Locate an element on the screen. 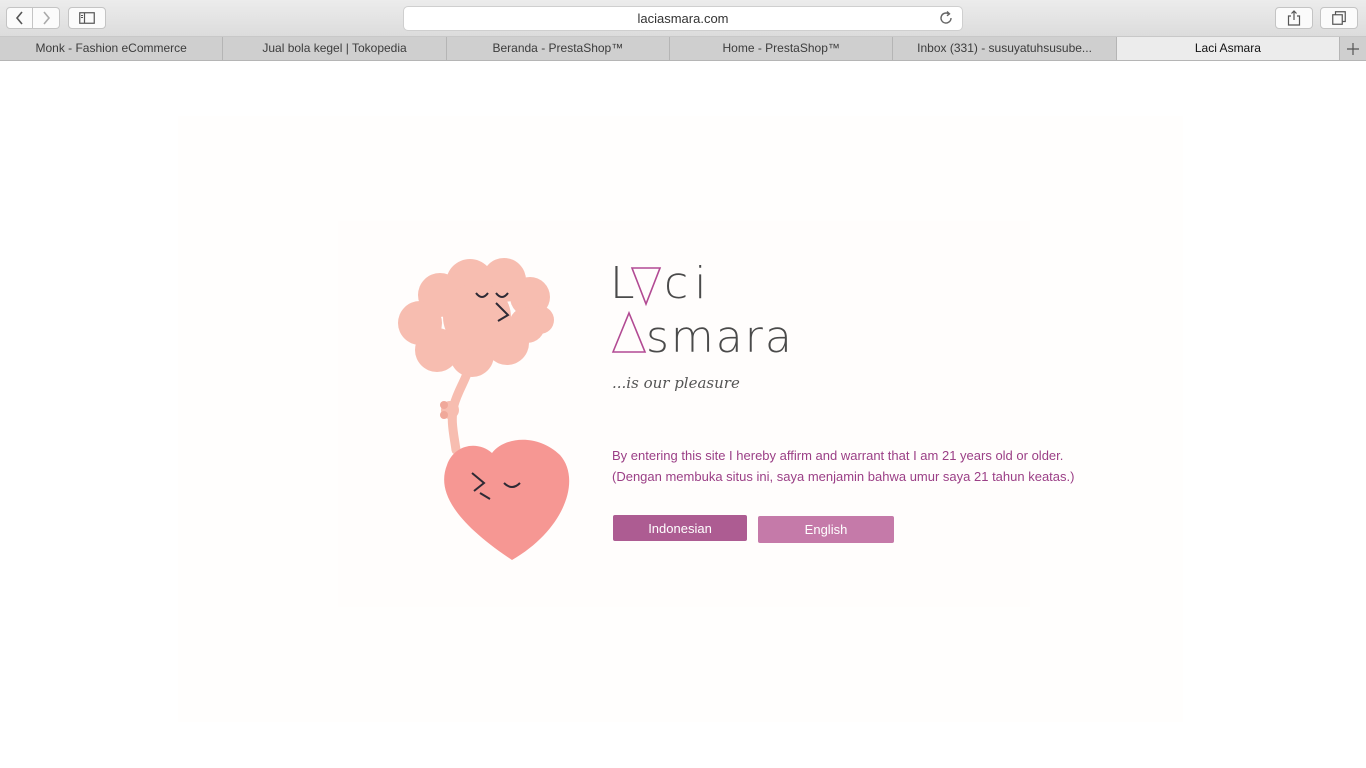  address-bar: laciasmara.com is located at coordinates (683, 18).